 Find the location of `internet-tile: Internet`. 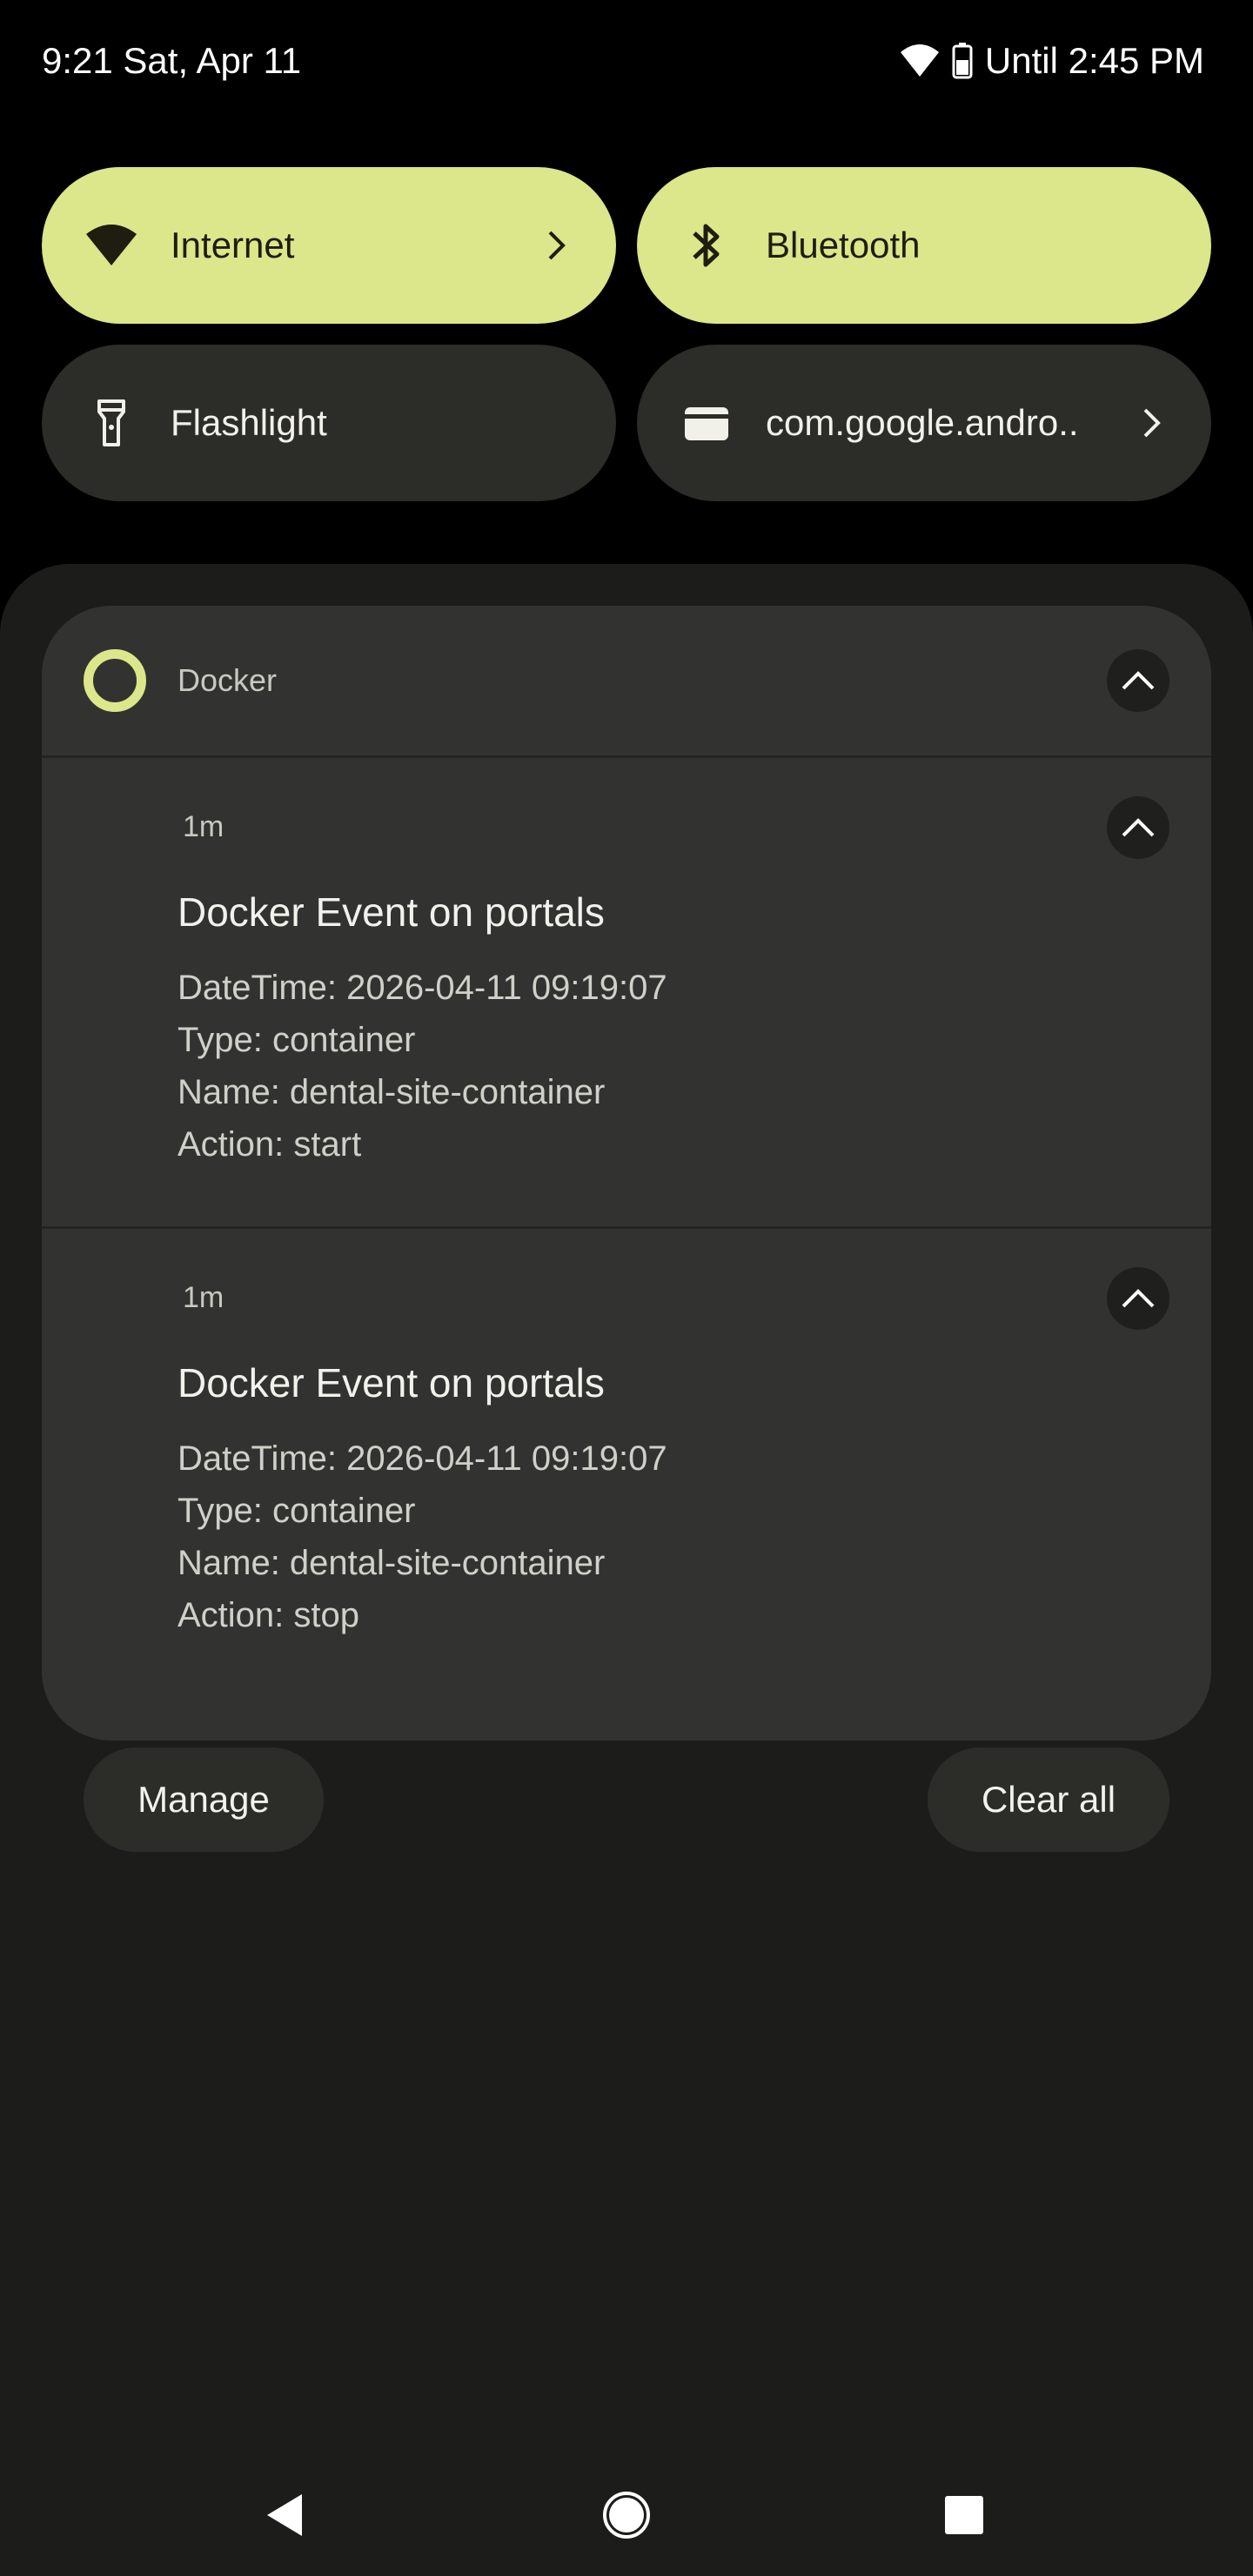

internet-tile: Internet is located at coordinates (329, 245).